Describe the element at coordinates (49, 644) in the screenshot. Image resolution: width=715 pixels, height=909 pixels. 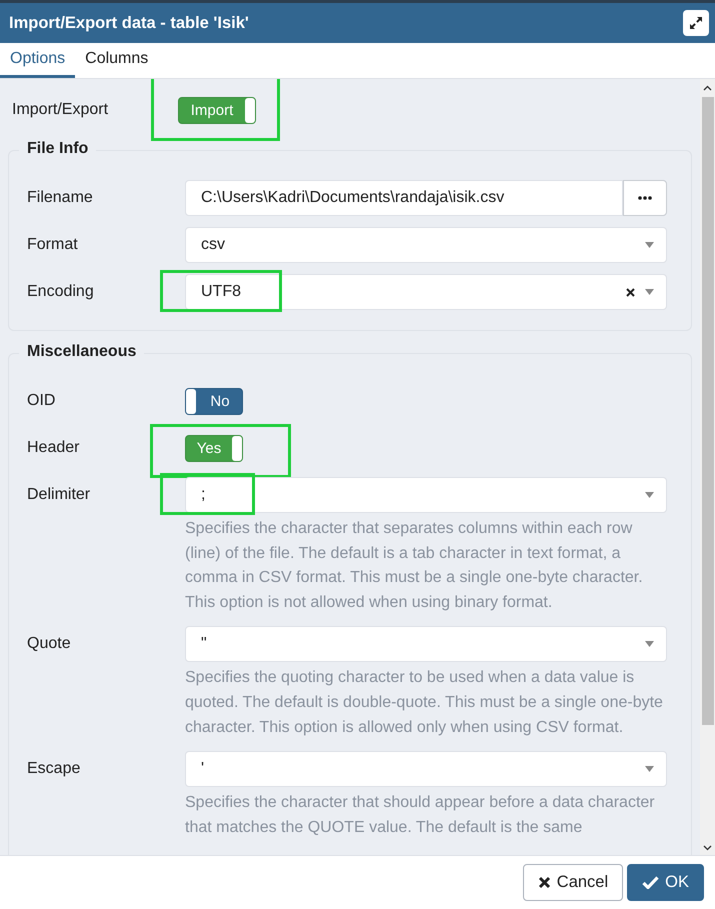
I see `field-label: Quote` at that location.